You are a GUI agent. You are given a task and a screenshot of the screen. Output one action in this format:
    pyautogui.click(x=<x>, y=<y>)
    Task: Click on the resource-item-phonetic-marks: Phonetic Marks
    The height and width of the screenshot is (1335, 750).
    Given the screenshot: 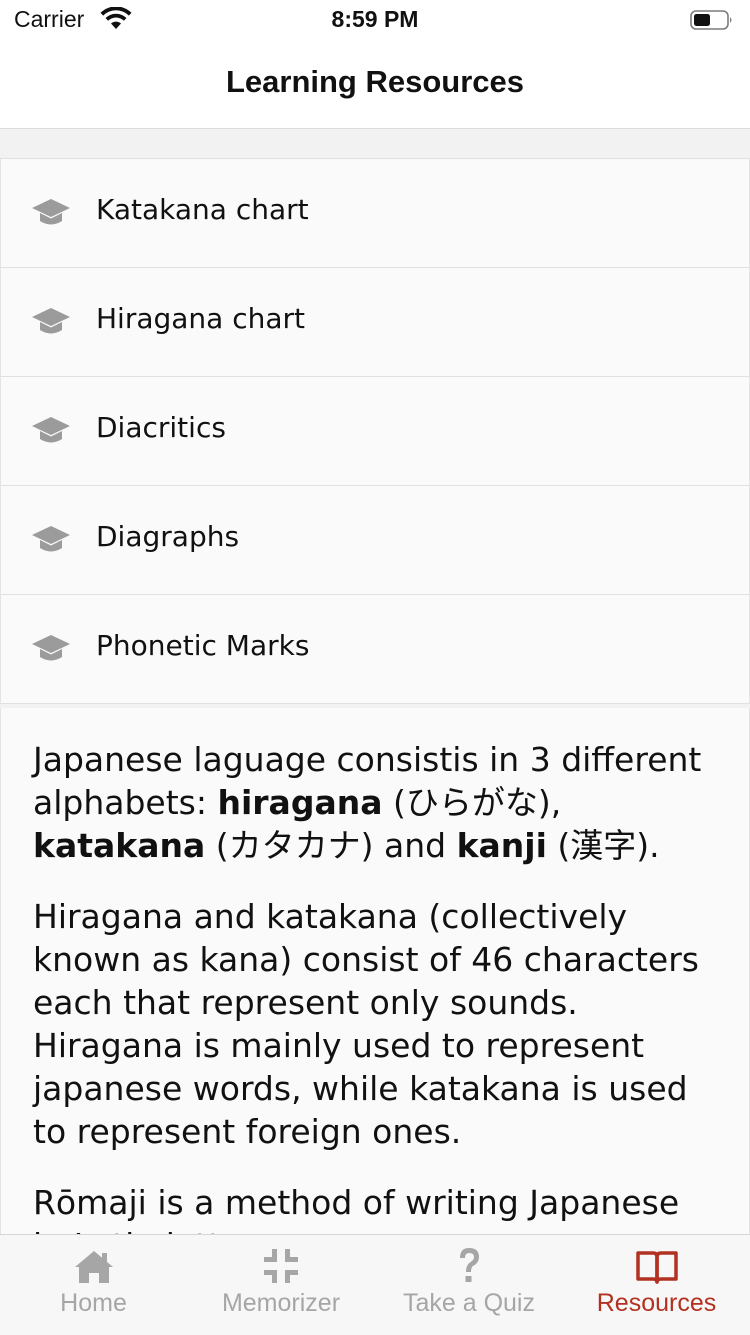 What is the action you would take?
    pyautogui.click(x=375, y=649)
    